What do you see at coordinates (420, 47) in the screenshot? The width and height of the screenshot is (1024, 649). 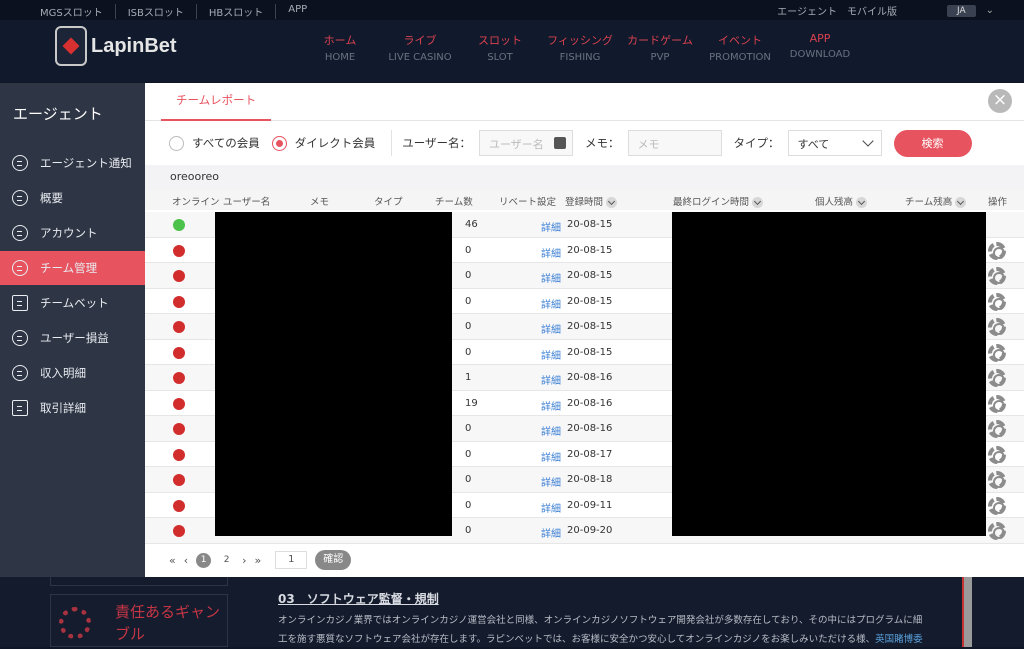 I see `nav-live: ライブ LIVE CASINO` at bounding box center [420, 47].